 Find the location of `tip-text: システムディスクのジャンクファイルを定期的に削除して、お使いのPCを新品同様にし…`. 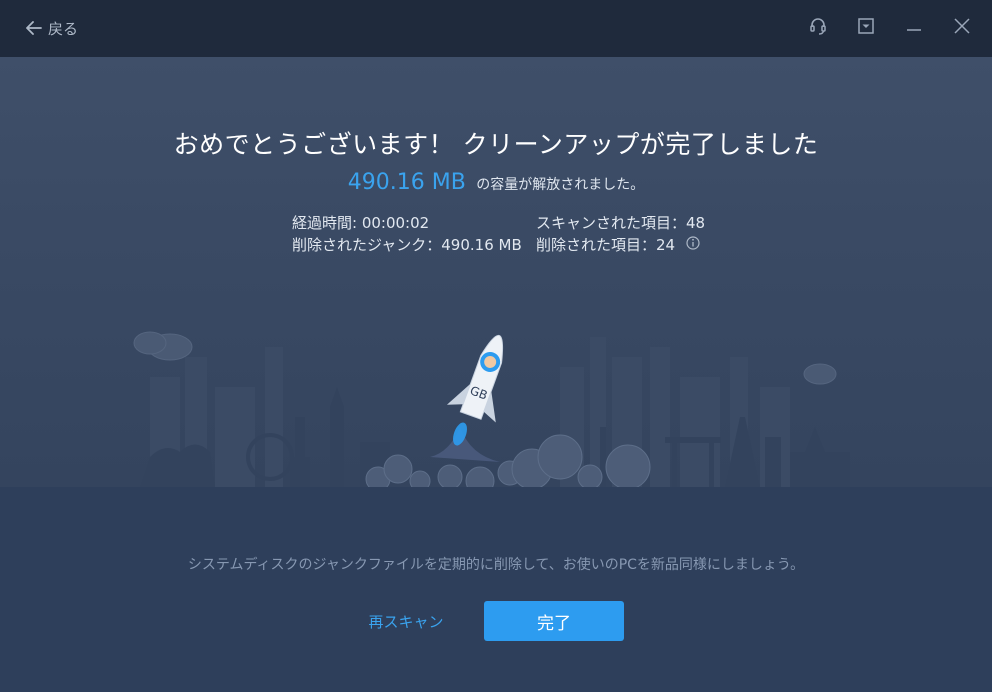

tip-text: システムディスクのジャンクファイルを定期的に削除して、お使いのPCを新品同様にし… is located at coordinates (496, 565).